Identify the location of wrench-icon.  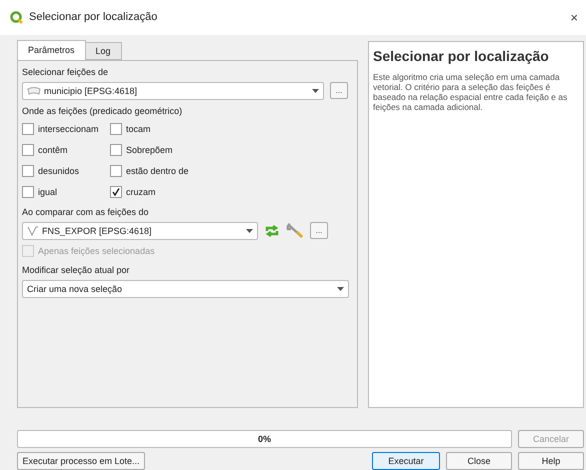
(295, 230).